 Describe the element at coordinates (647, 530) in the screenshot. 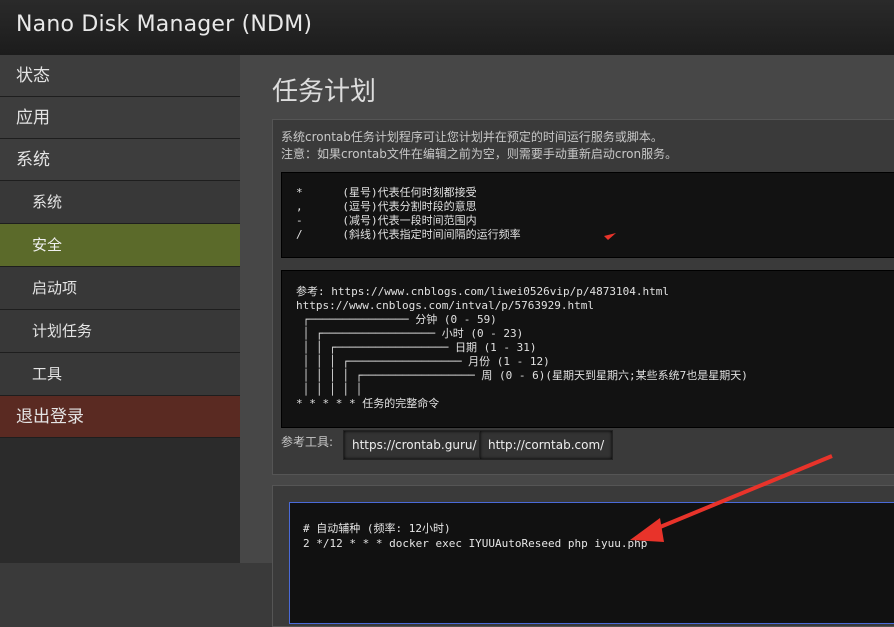

I see `red-arrowhead-icon` at that location.